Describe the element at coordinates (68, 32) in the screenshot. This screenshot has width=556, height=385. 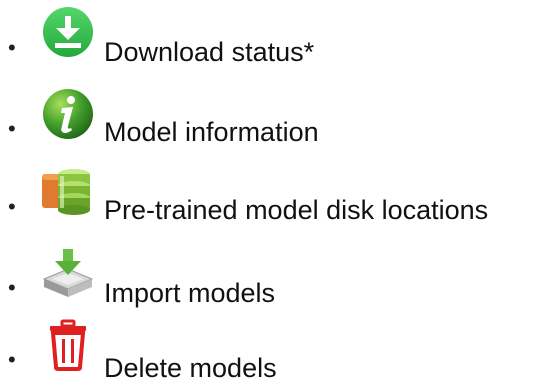
I see `download-icon` at that location.